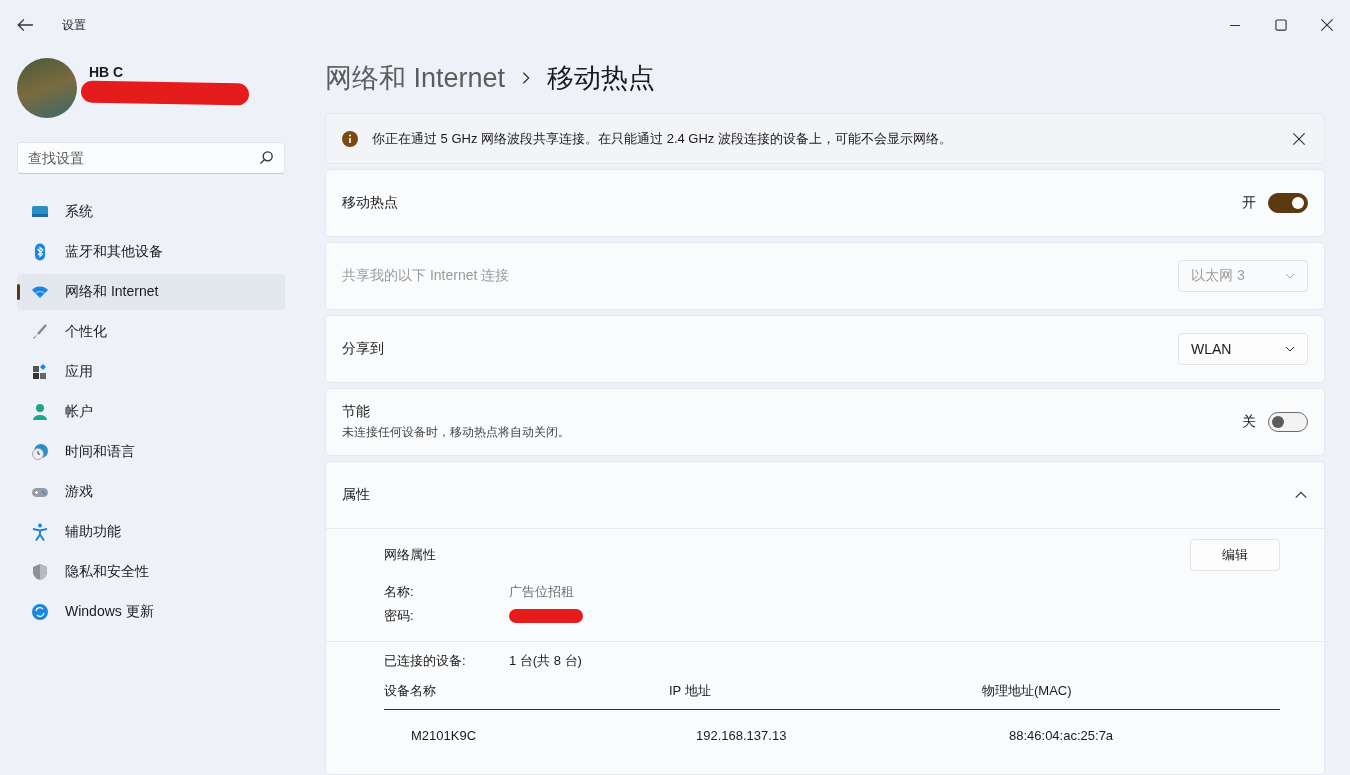 This screenshot has width=1350, height=775. Describe the element at coordinates (40, 612) in the screenshot. I see `sync-icon` at that location.